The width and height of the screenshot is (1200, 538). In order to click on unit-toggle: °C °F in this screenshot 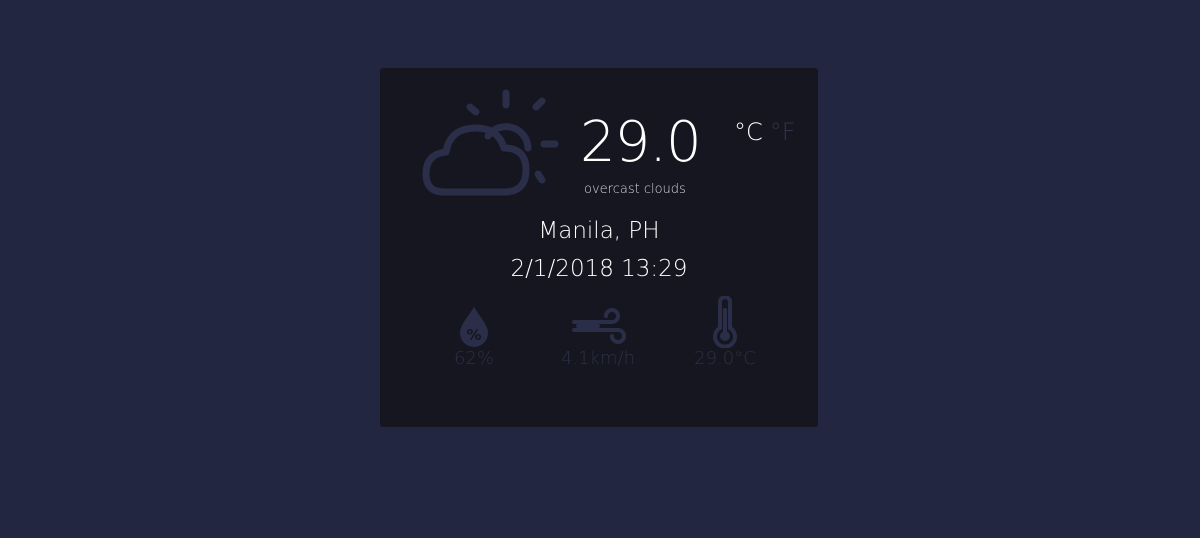, I will do `click(768, 132)`.